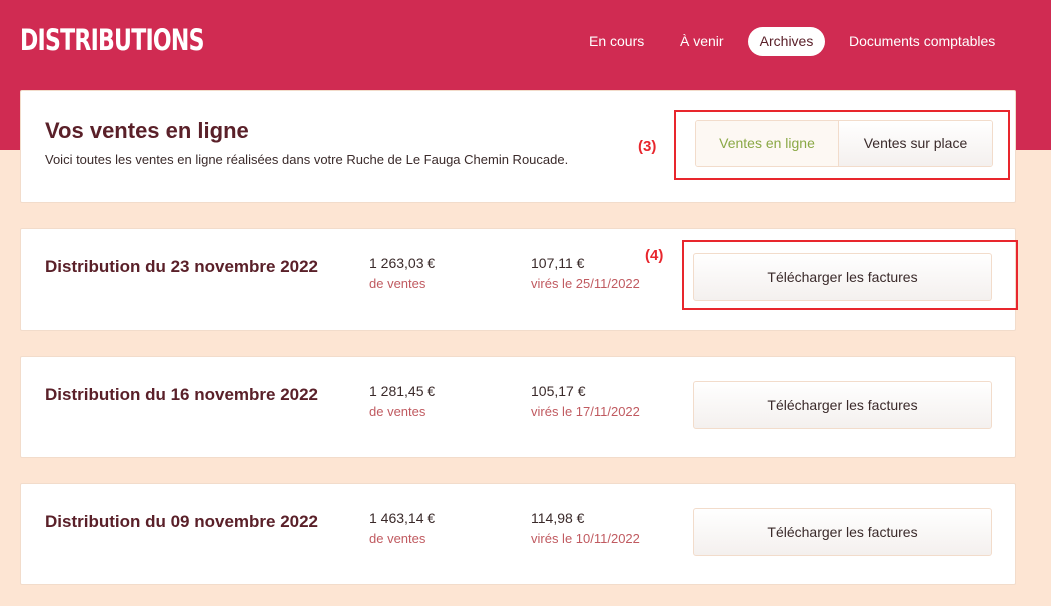 This screenshot has width=1051, height=606. I want to click on nav-item-documents-comptables: Documents comptables, so click(922, 41).